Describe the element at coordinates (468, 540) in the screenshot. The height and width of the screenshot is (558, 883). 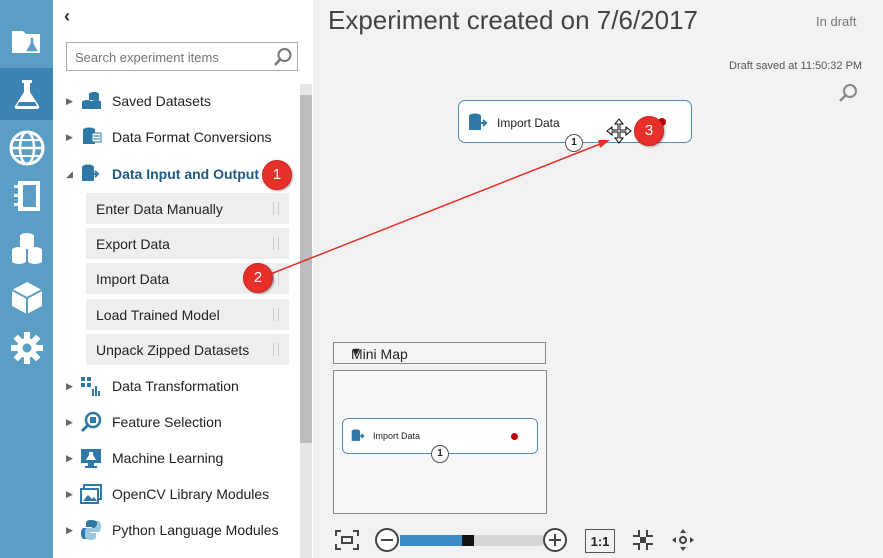
I see `zoom-slider-thumb` at that location.